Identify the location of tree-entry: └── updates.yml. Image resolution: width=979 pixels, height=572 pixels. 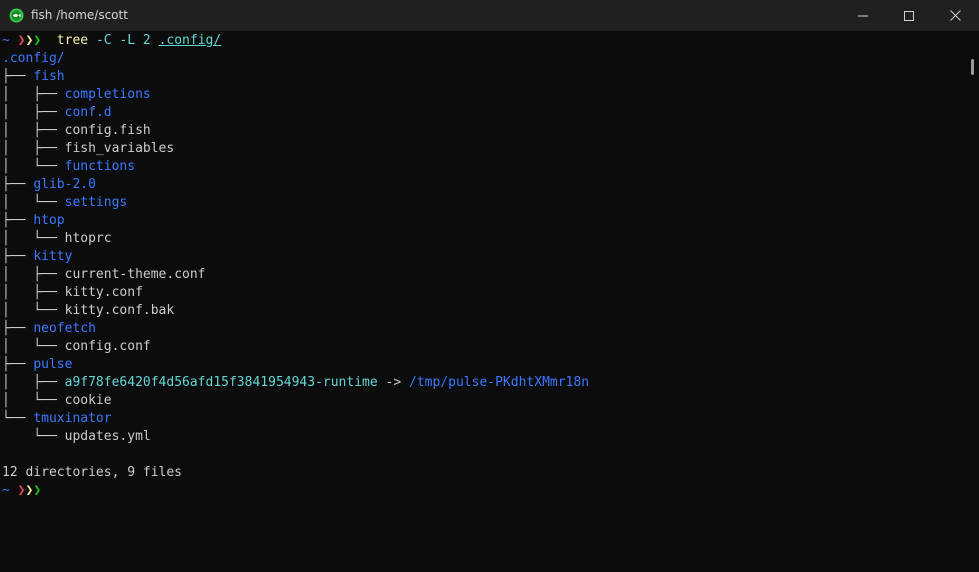
(76, 437).